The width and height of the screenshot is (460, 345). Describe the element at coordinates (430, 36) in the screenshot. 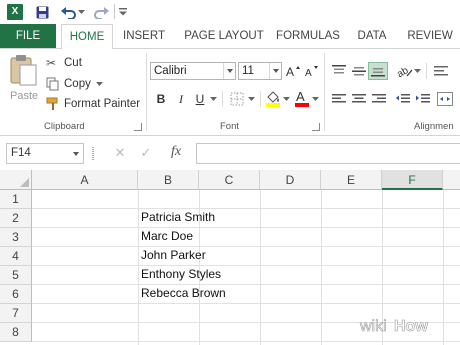

I see `tab-review: REVIEW` at that location.